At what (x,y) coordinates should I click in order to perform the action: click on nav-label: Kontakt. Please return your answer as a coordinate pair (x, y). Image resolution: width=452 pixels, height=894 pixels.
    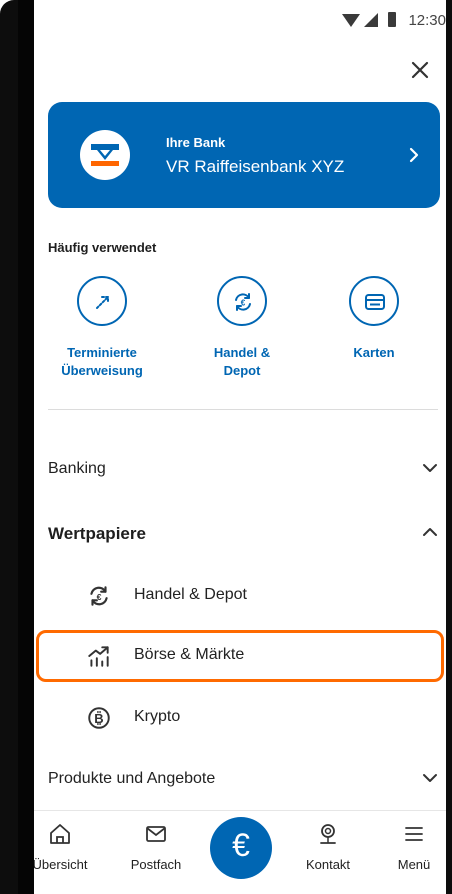
    Looking at the image, I should click on (328, 864).